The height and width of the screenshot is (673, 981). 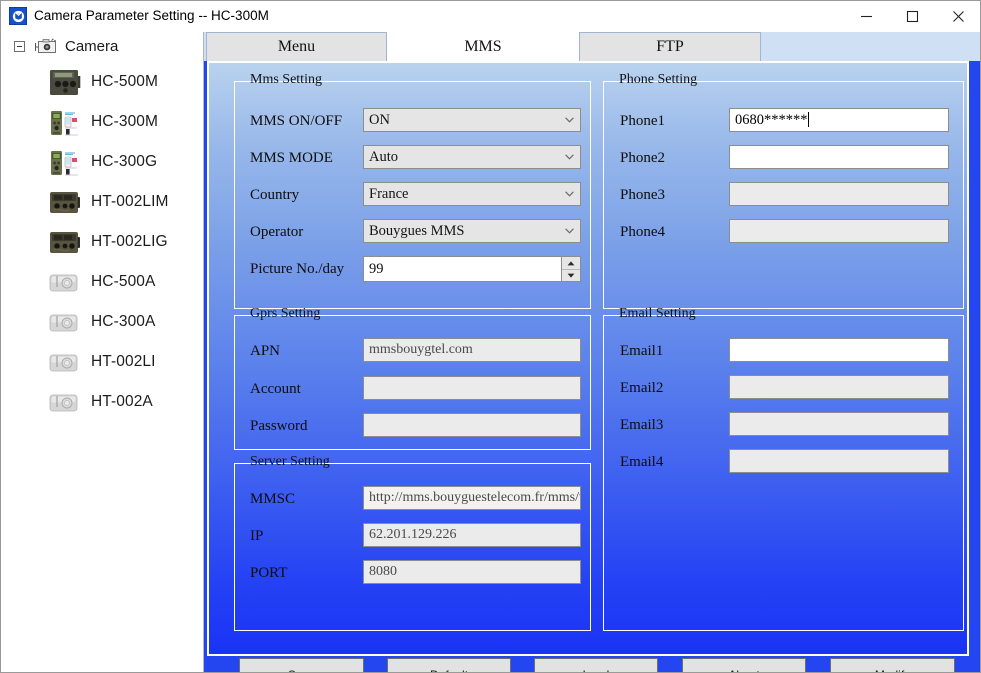 I want to click on mms-onoff-value: ON, so click(x=379, y=120).